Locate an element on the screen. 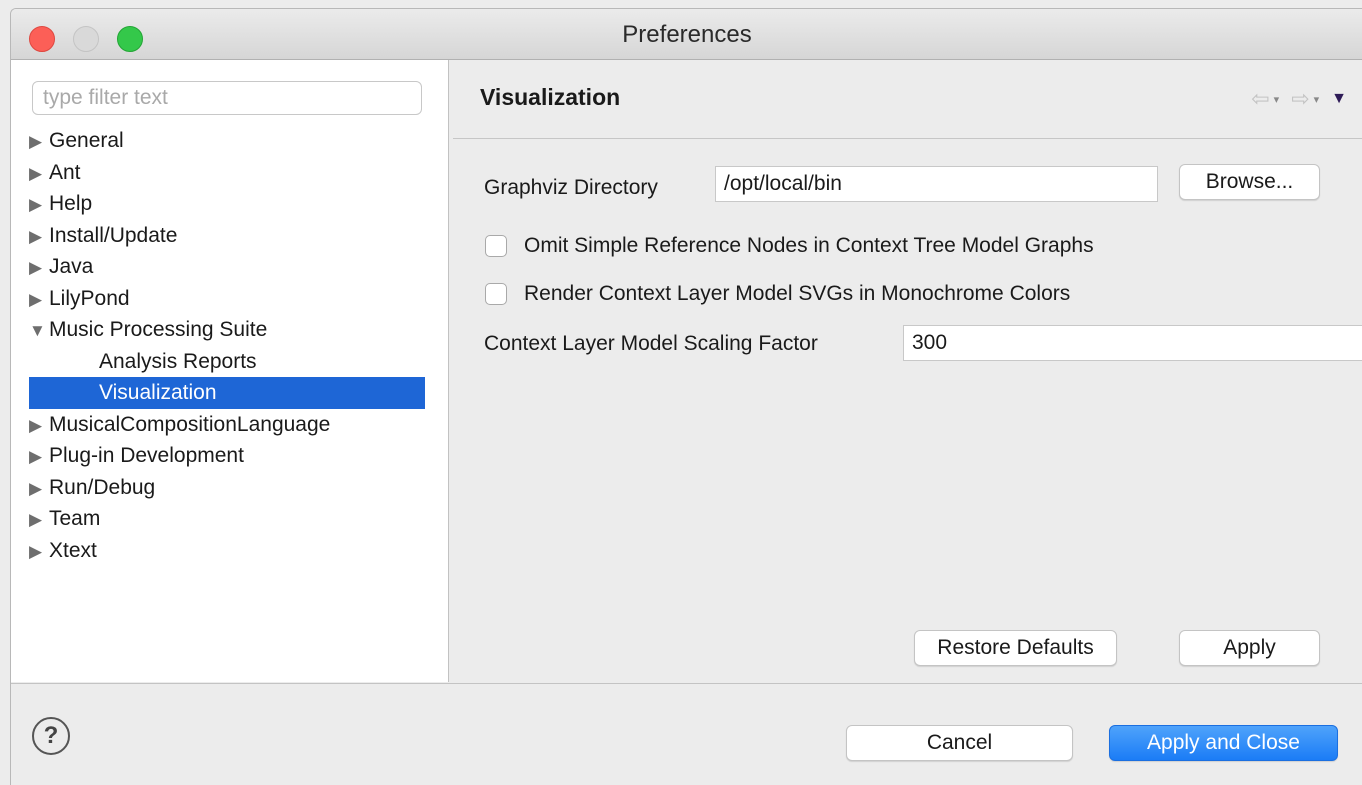  apply-and-close-button: Apply and Close is located at coordinates (1223, 743).